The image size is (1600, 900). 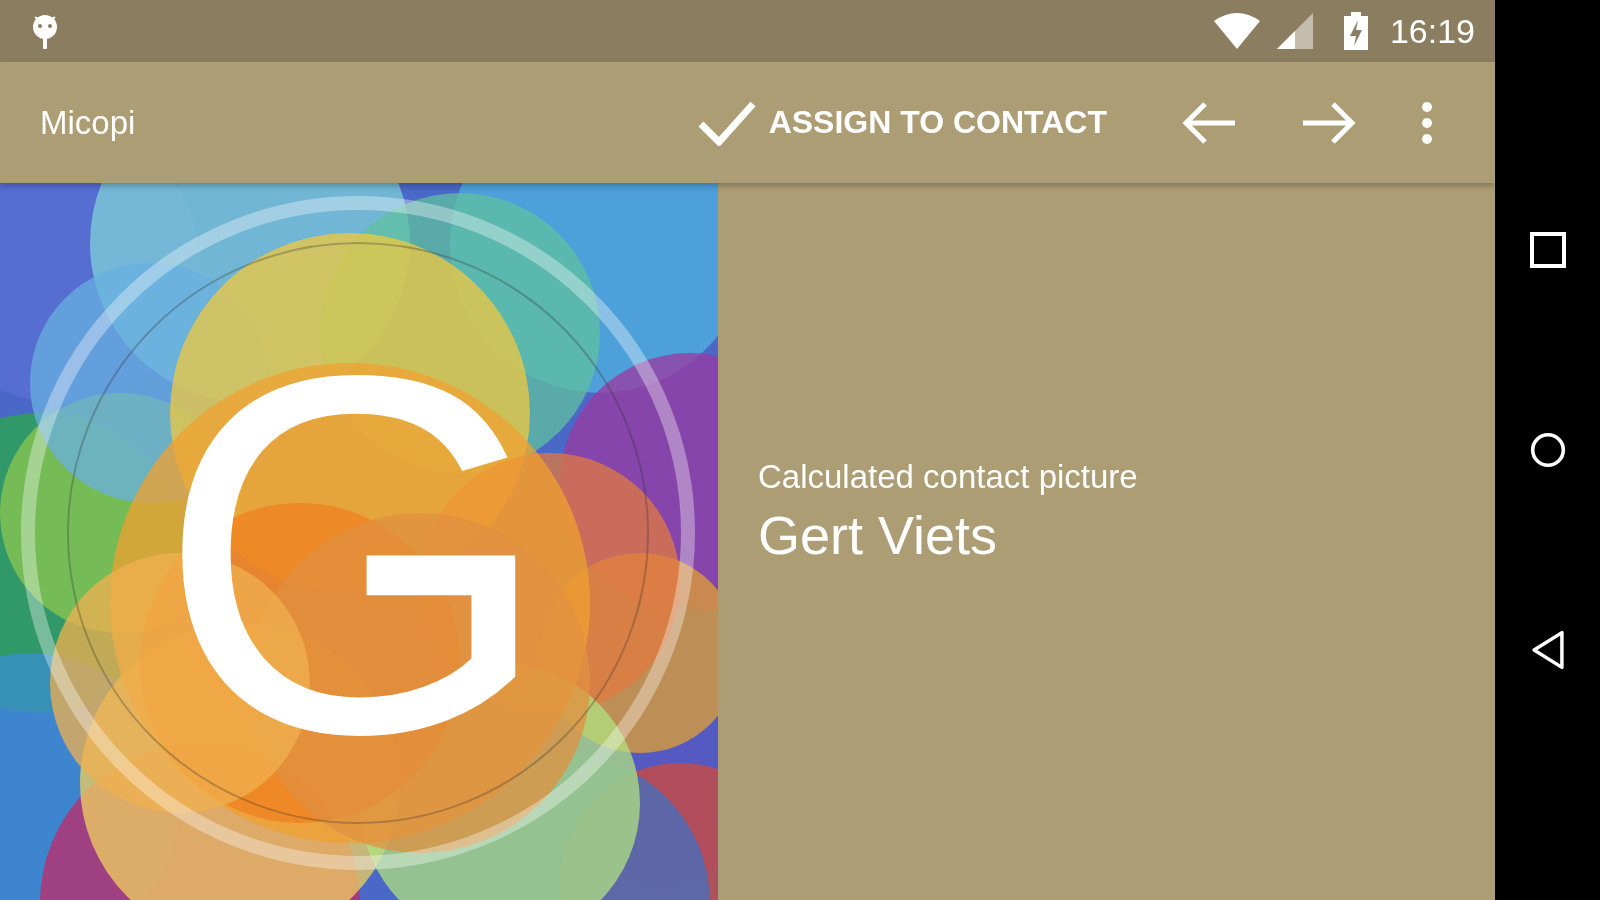 What do you see at coordinates (1355, 31) in the screenshot?
I see `battery-charging-icon` at bounding box center [1355, 31].